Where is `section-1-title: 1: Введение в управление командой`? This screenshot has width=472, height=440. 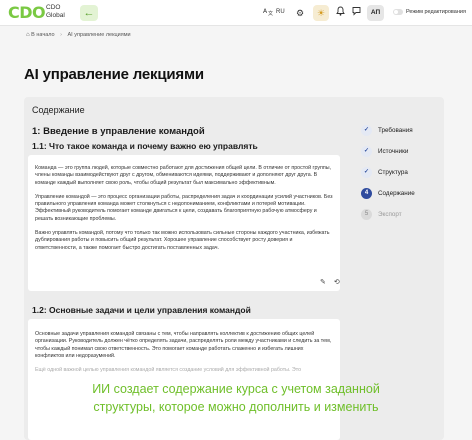 section-1-title: 1: Введение в управление командой is located at coordinates (118, 131).